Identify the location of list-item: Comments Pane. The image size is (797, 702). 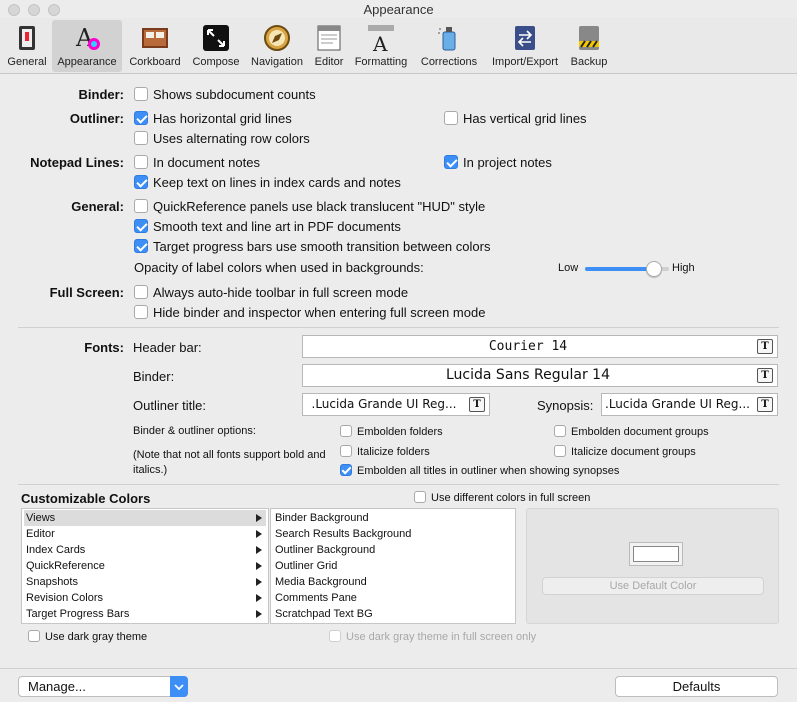
(393, 598).